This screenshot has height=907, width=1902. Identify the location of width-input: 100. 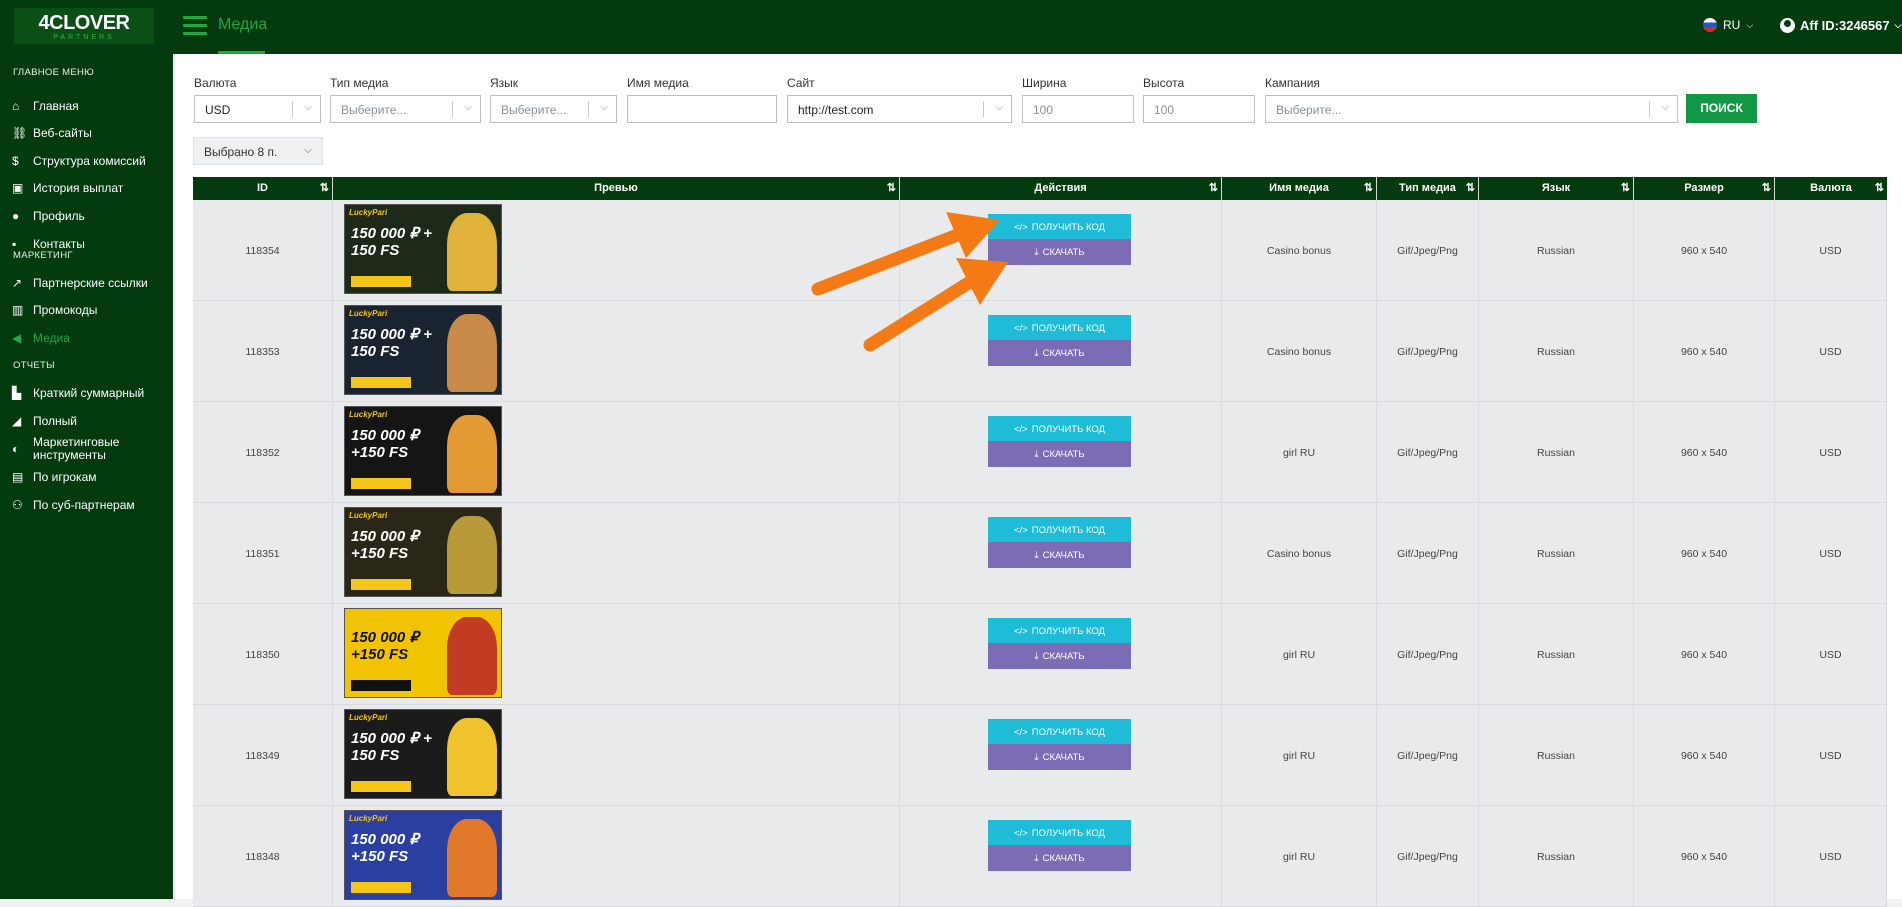
(1078, 109).